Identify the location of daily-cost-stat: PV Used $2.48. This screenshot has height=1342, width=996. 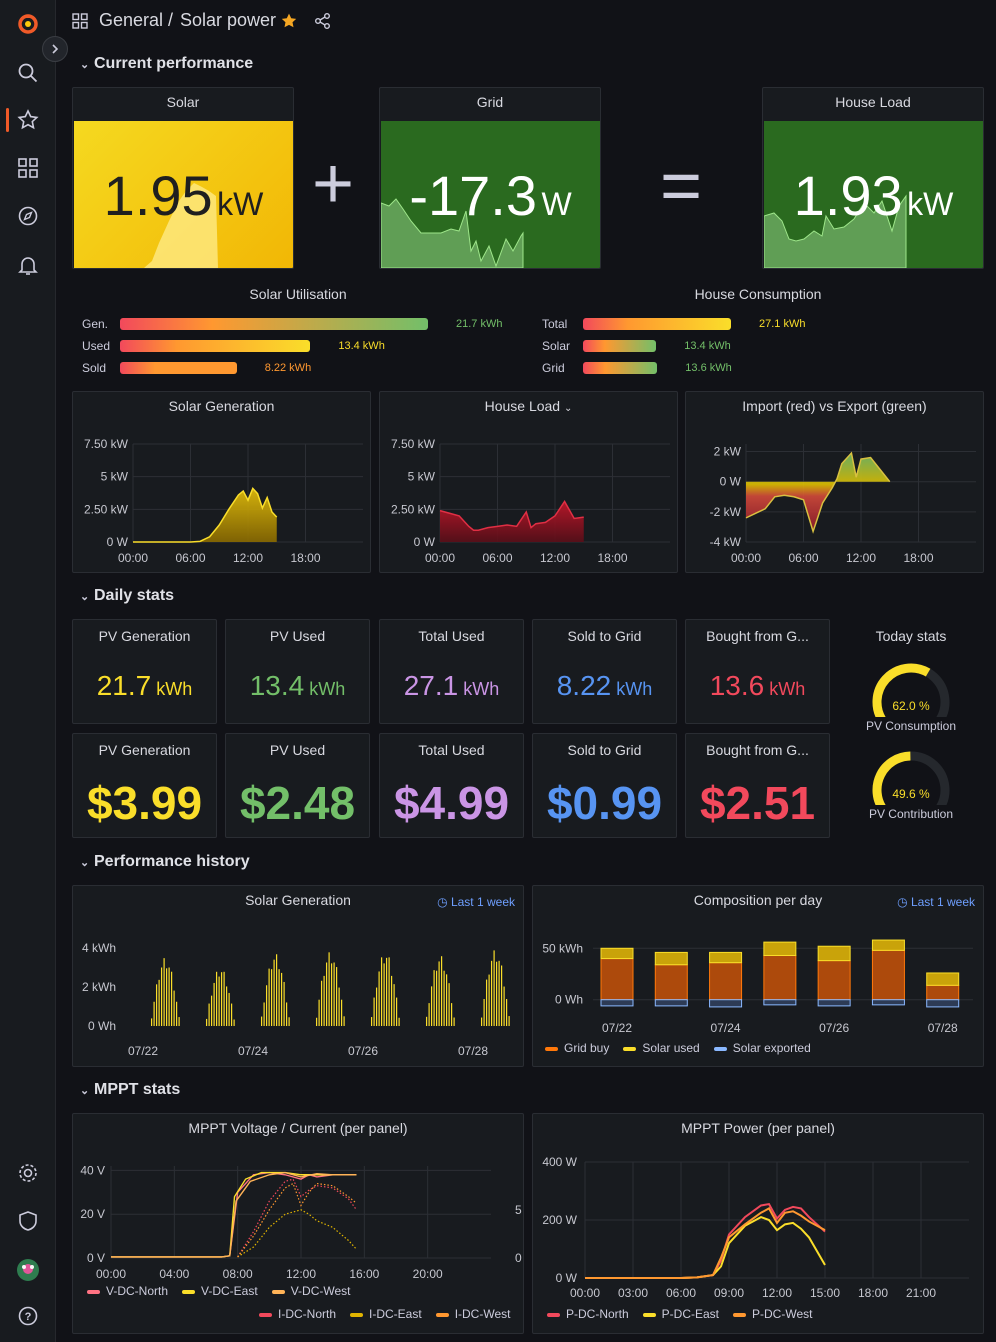
(297, 785).